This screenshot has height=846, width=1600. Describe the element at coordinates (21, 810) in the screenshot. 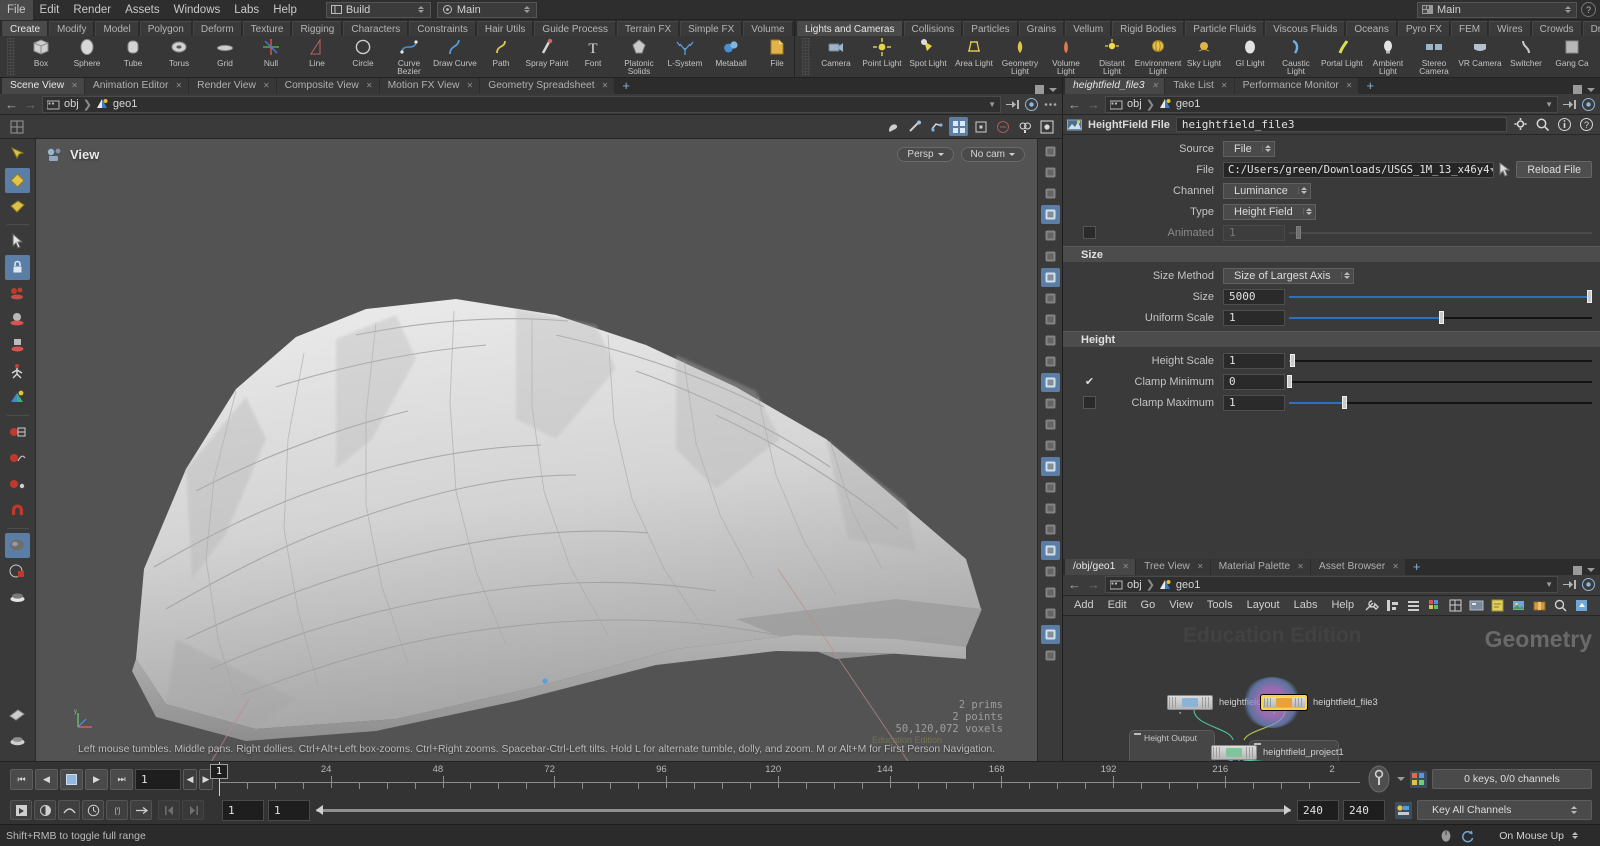

I see `auto-key-icon` at that location.